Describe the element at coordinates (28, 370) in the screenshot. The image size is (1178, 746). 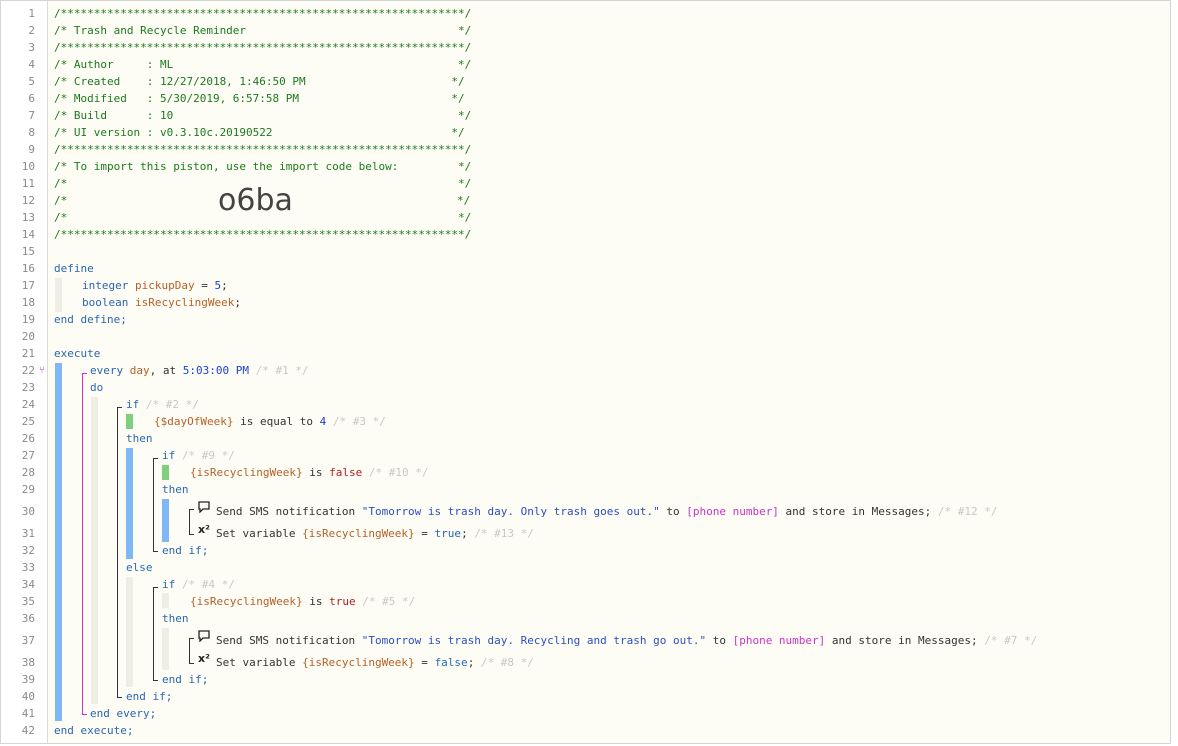
I see `line-number: 22` at that location.